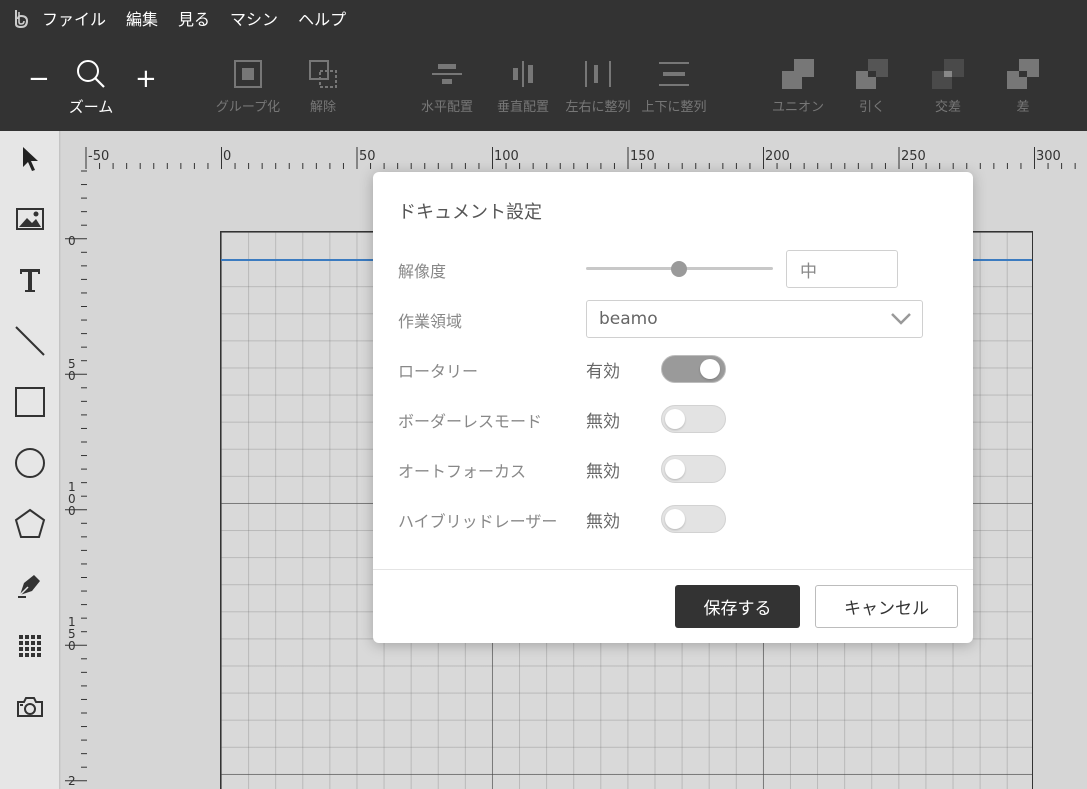  I want to click on rotary-status: 有効, so click(603, 372).